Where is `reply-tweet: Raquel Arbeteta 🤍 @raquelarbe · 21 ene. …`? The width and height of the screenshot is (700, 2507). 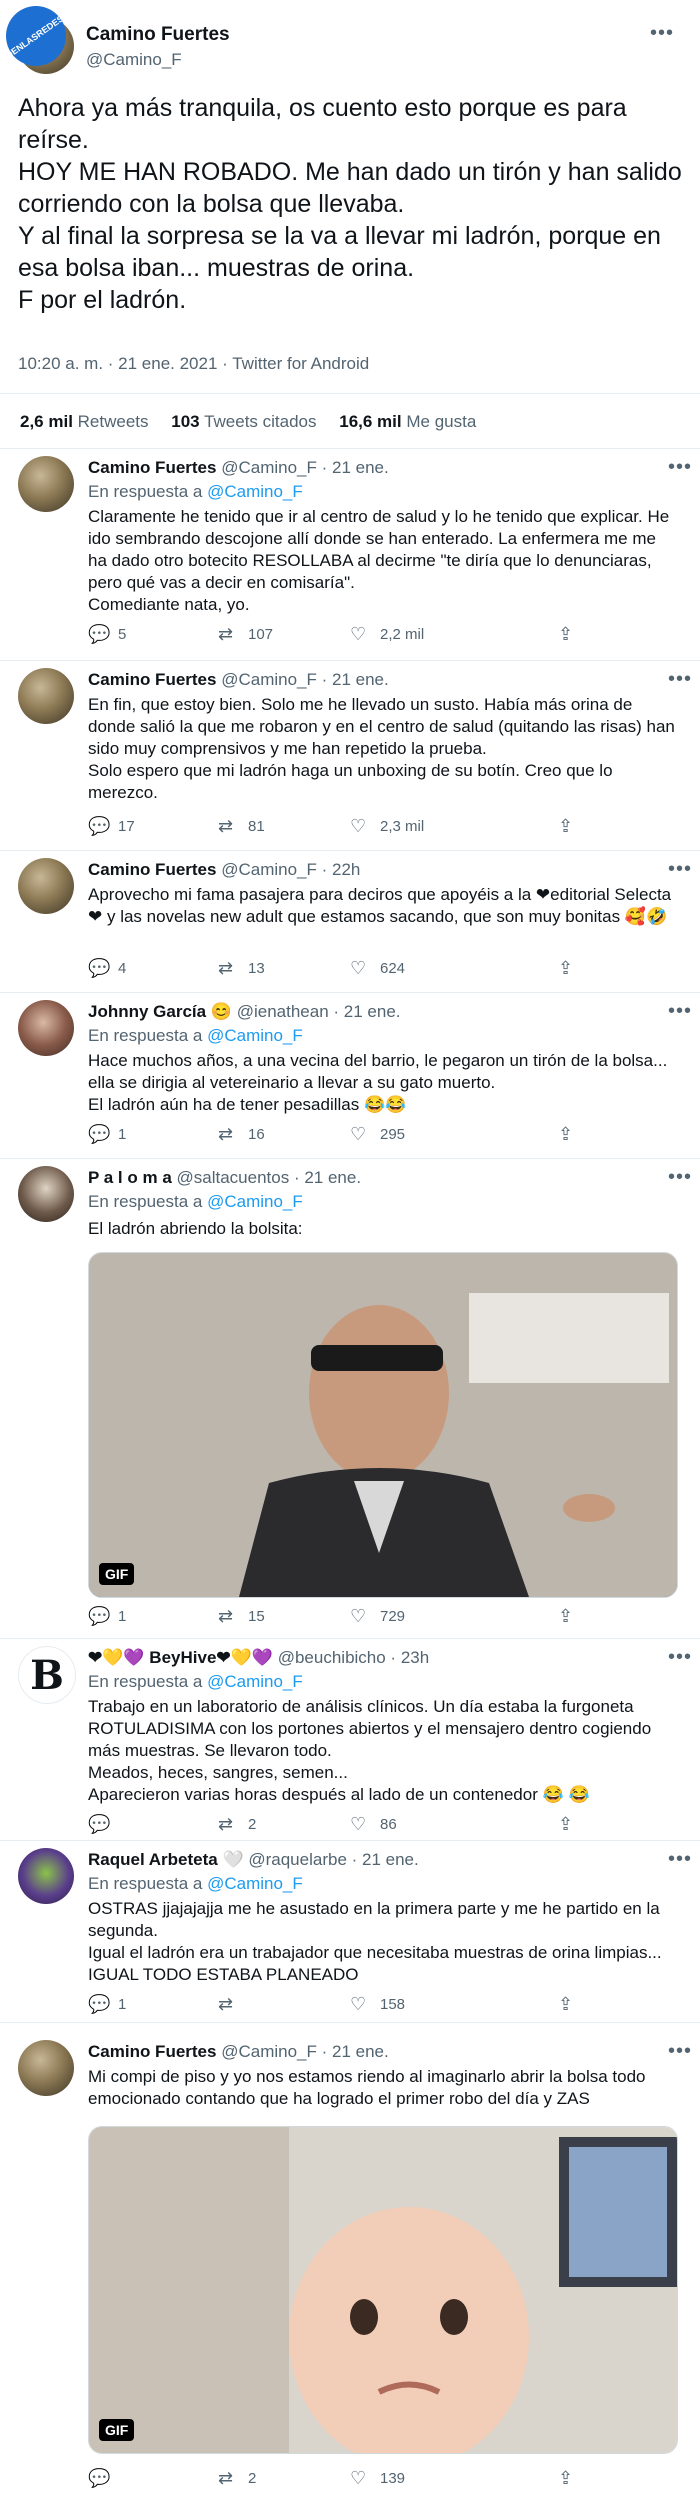 reply-tweet: Raquel Arbeteta 🤍 @raquelarbe · 21 ene. … is located at coordinates (350, 1933).